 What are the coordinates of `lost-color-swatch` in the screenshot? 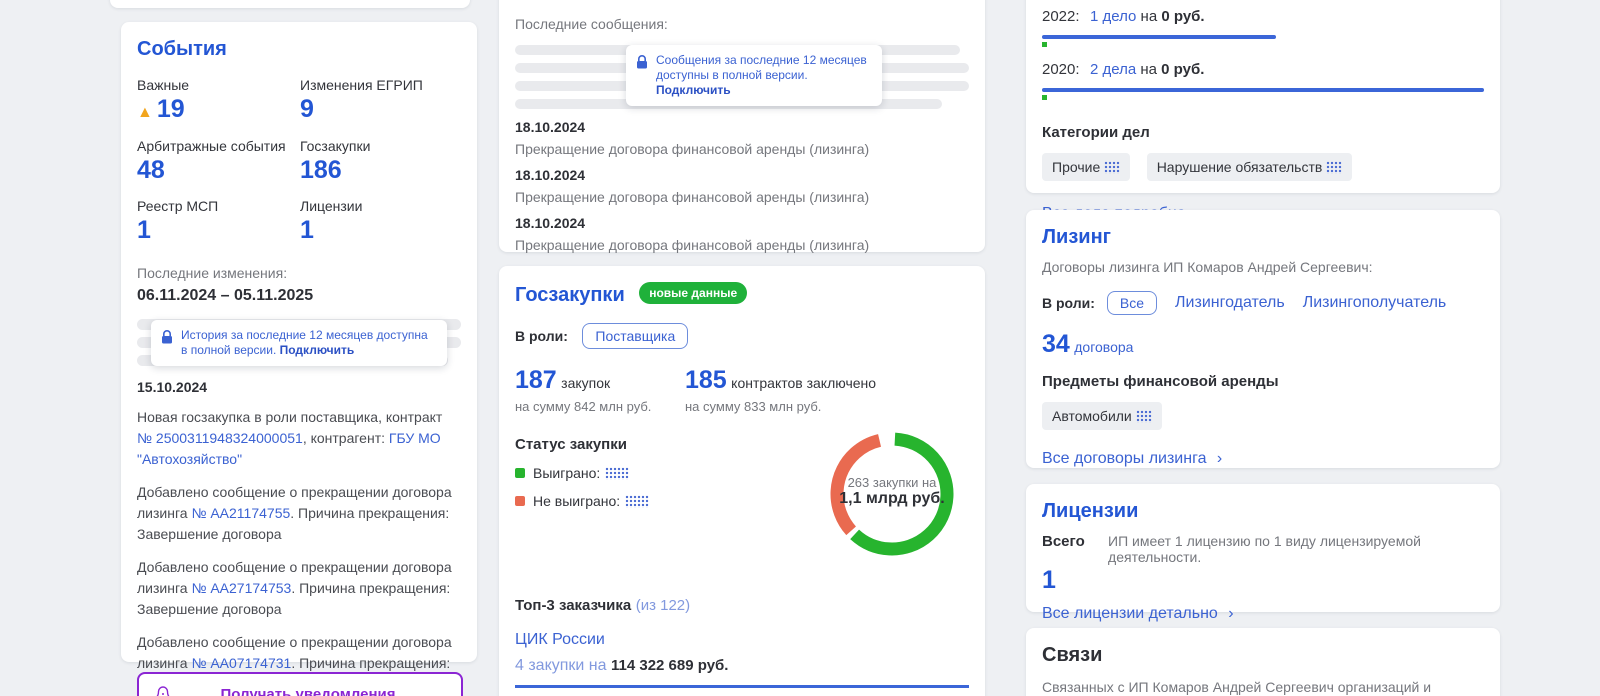 It's located at (520, 500).